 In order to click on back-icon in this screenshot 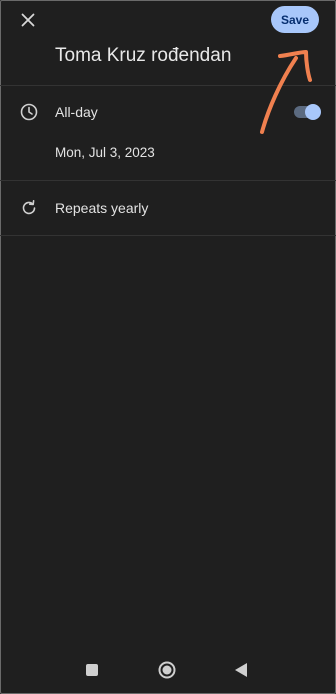, I will do `click(241, 670)`.